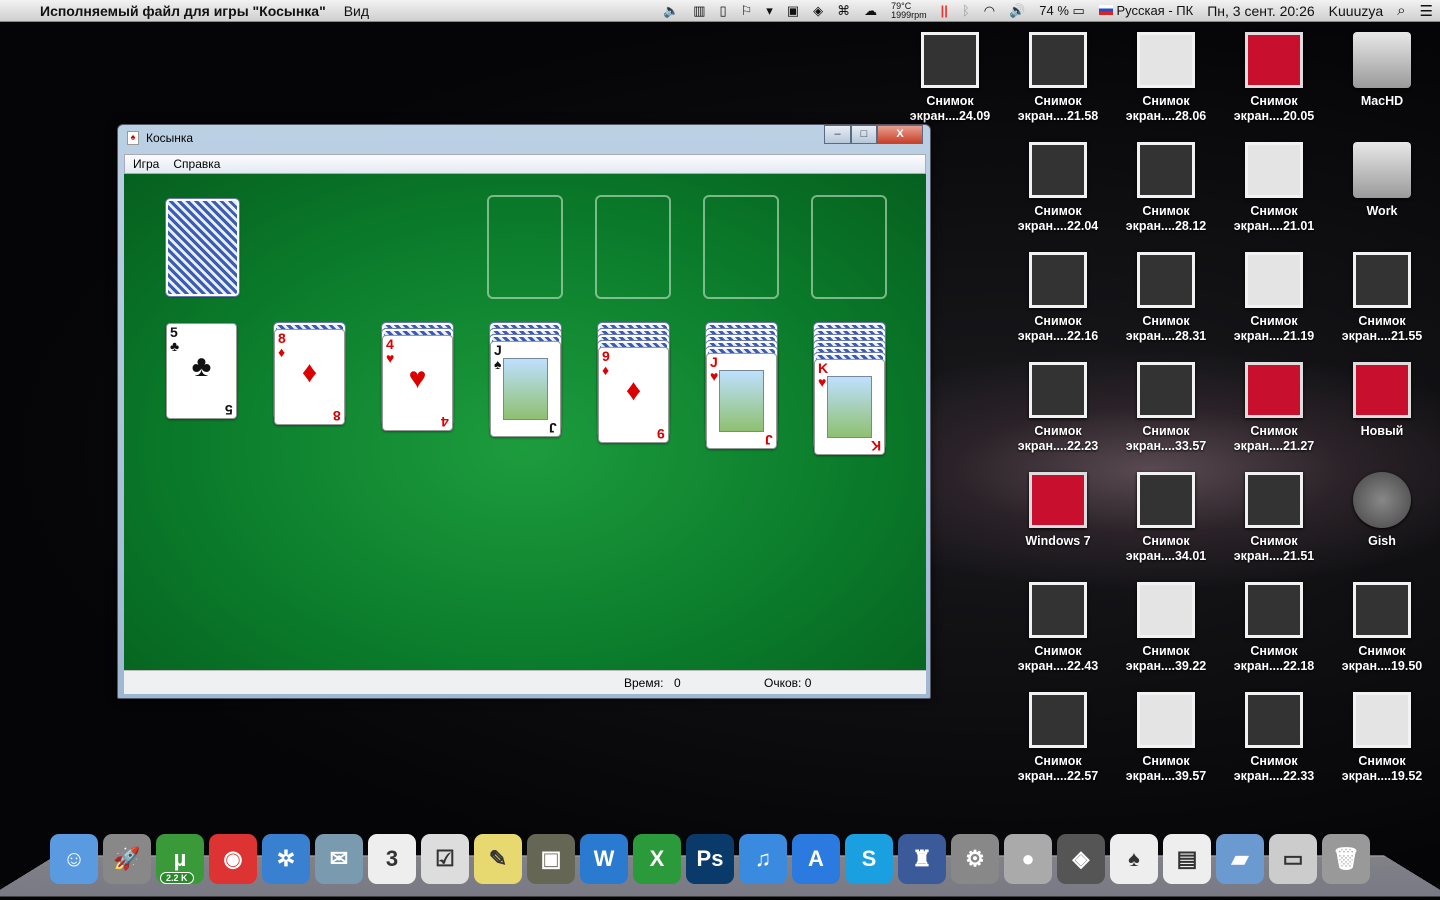  Describe the element at coordinates (671, 11) in the screenshot. I see `volume-status-icon: 🔈` at that location.